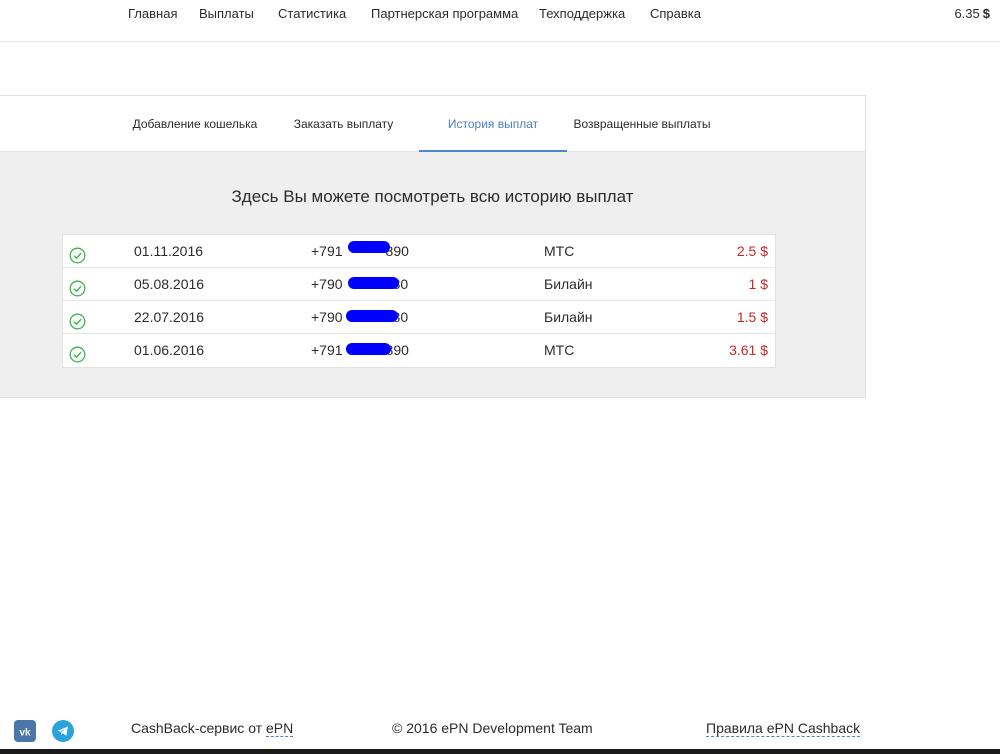  I want to click on balance-display: 6.35 $, so click(972, 13).